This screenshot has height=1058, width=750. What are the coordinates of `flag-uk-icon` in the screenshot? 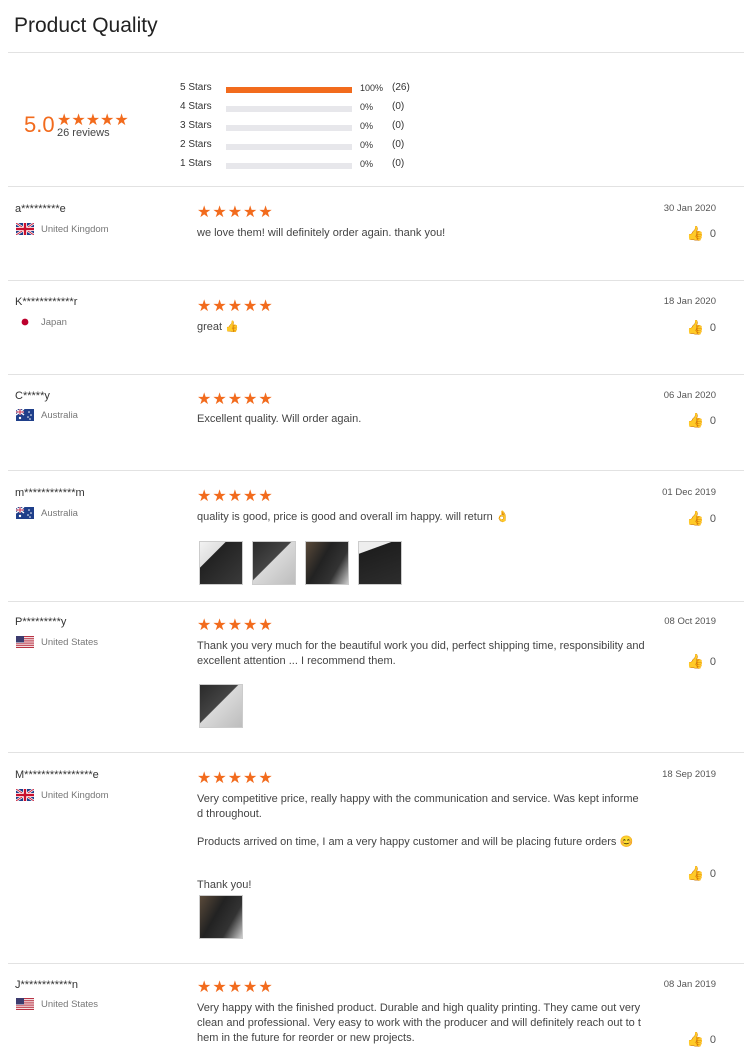 It's located at (25, 795).